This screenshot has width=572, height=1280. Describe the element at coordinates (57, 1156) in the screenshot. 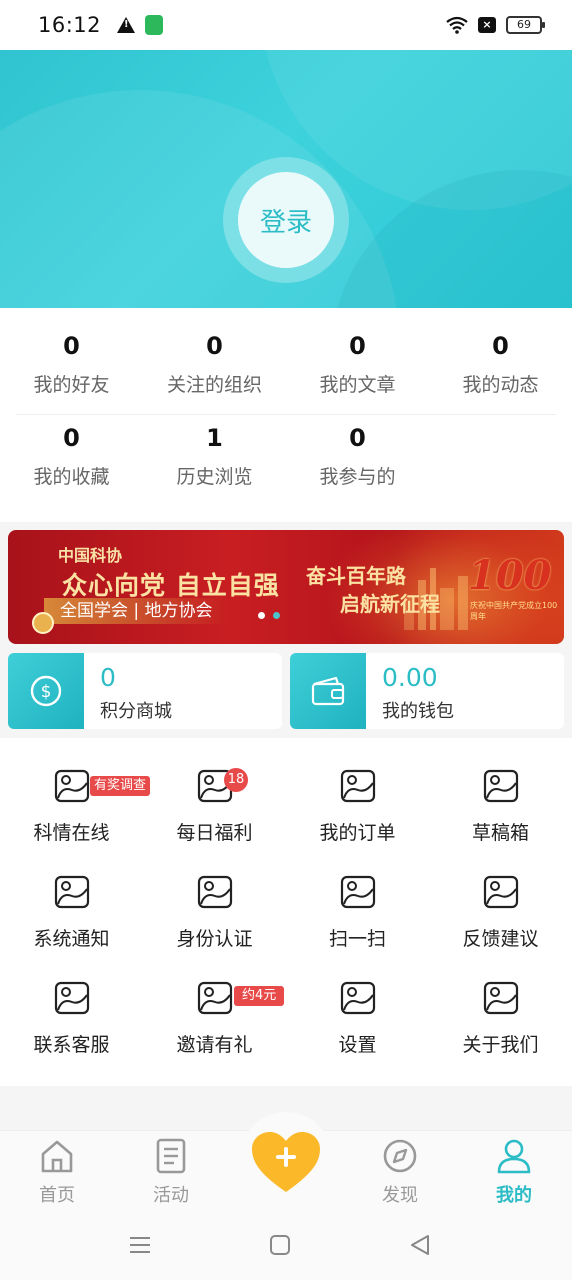

I see `home-icon` at that location.